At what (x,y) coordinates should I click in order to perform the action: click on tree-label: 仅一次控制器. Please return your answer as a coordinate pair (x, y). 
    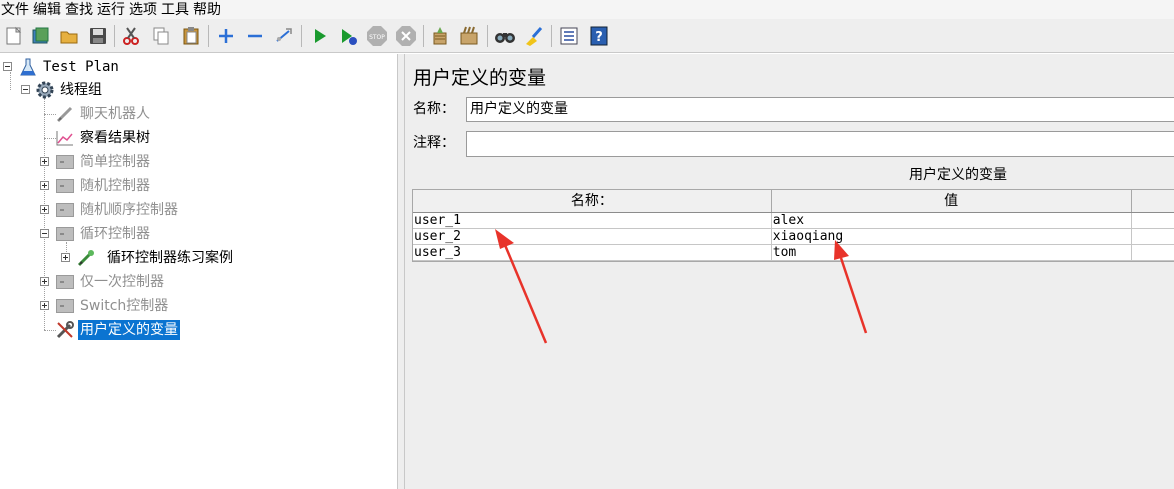
    Looking at the image, I should click on (122, 282).